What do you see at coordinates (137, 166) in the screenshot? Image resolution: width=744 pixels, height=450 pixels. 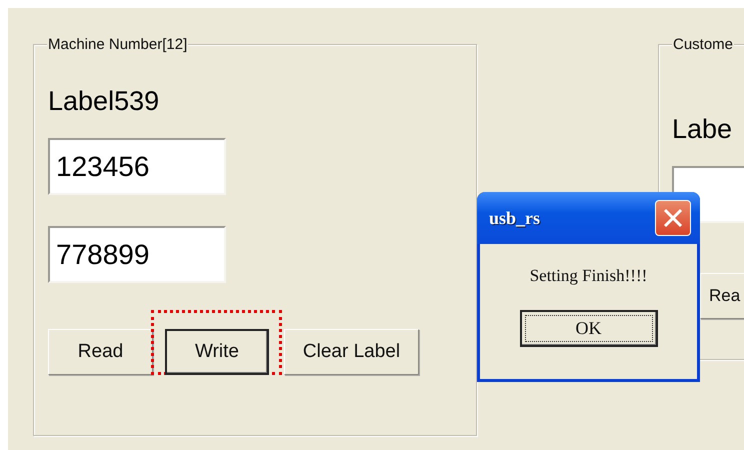 I see `input-field: 123456` at bounding box center [137, 166].